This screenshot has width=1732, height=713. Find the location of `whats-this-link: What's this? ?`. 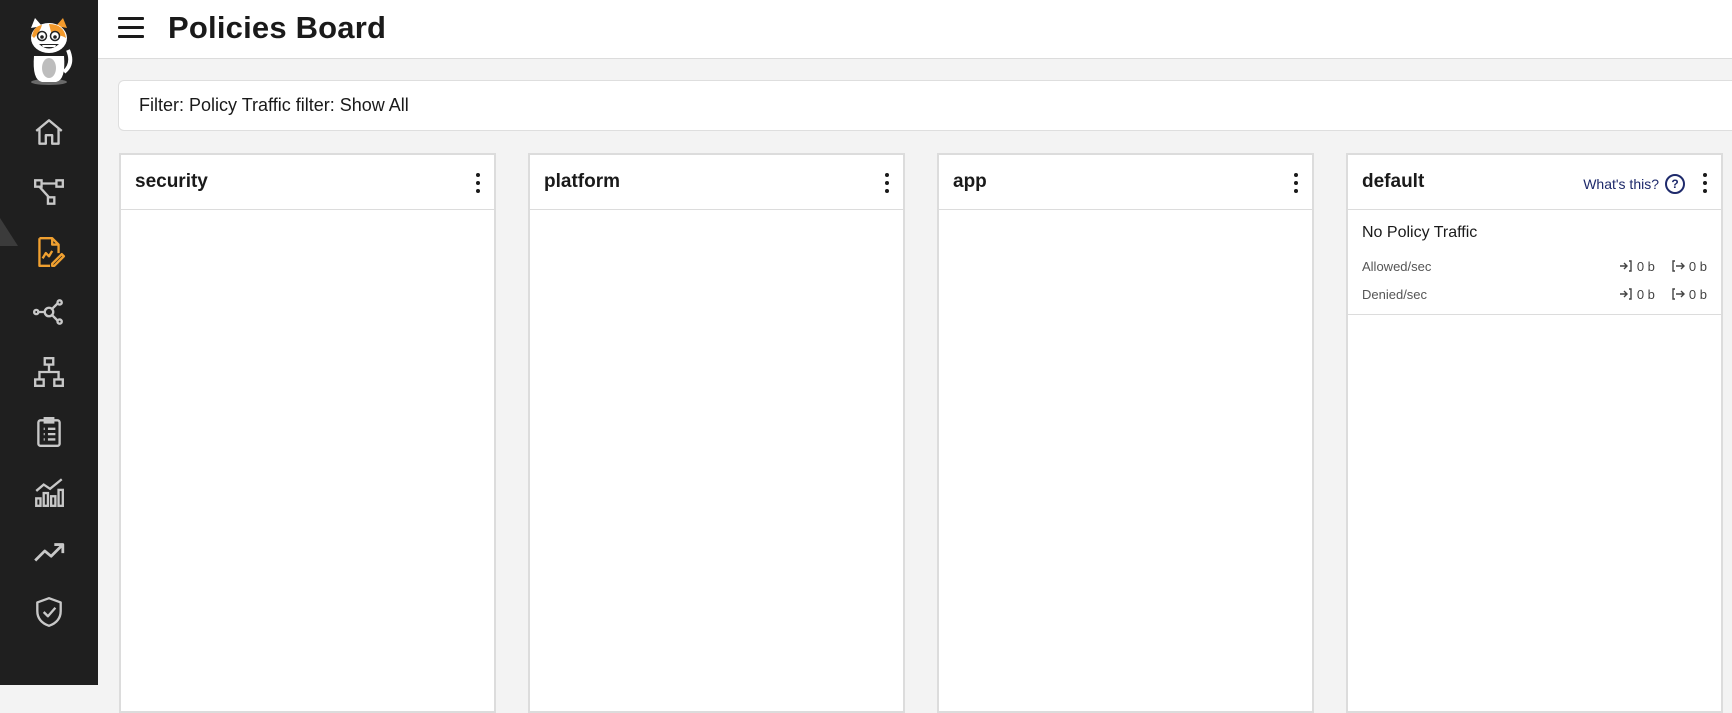

whats-this-link: What's this? ? is located at coordinates (1634, 184).